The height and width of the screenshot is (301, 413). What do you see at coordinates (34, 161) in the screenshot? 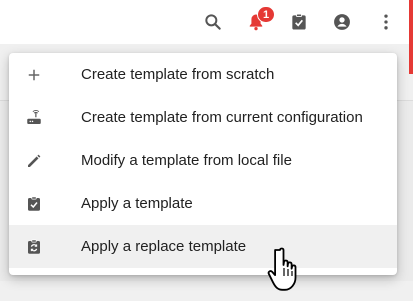
I see `pencil-icon` at bounding box center [34, 161].